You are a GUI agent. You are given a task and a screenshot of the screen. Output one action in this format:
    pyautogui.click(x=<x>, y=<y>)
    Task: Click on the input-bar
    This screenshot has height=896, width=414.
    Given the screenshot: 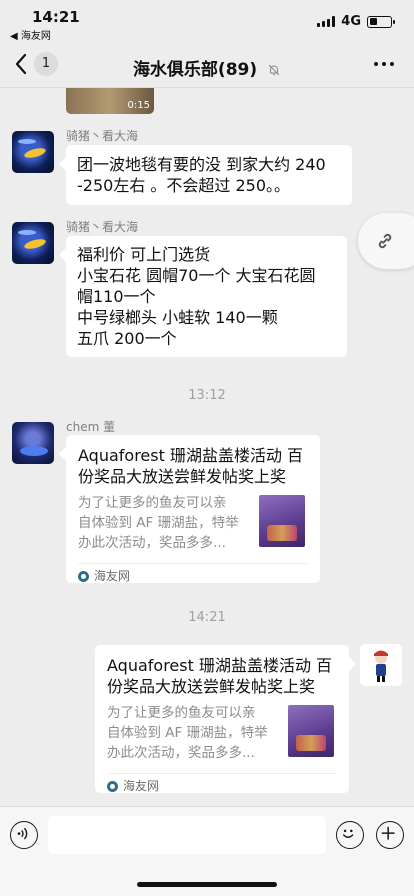 What is the action you would take?
    pyautogui.click(x=207, y=851)
    